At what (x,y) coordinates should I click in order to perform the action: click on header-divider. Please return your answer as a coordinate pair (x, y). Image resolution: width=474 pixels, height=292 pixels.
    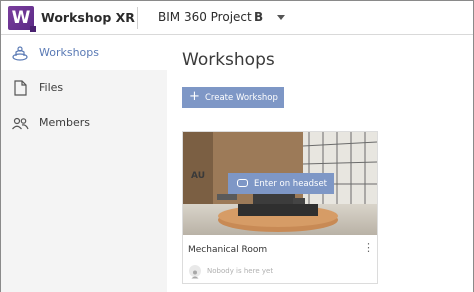
    Looking at the image, I should click on (137, 18).